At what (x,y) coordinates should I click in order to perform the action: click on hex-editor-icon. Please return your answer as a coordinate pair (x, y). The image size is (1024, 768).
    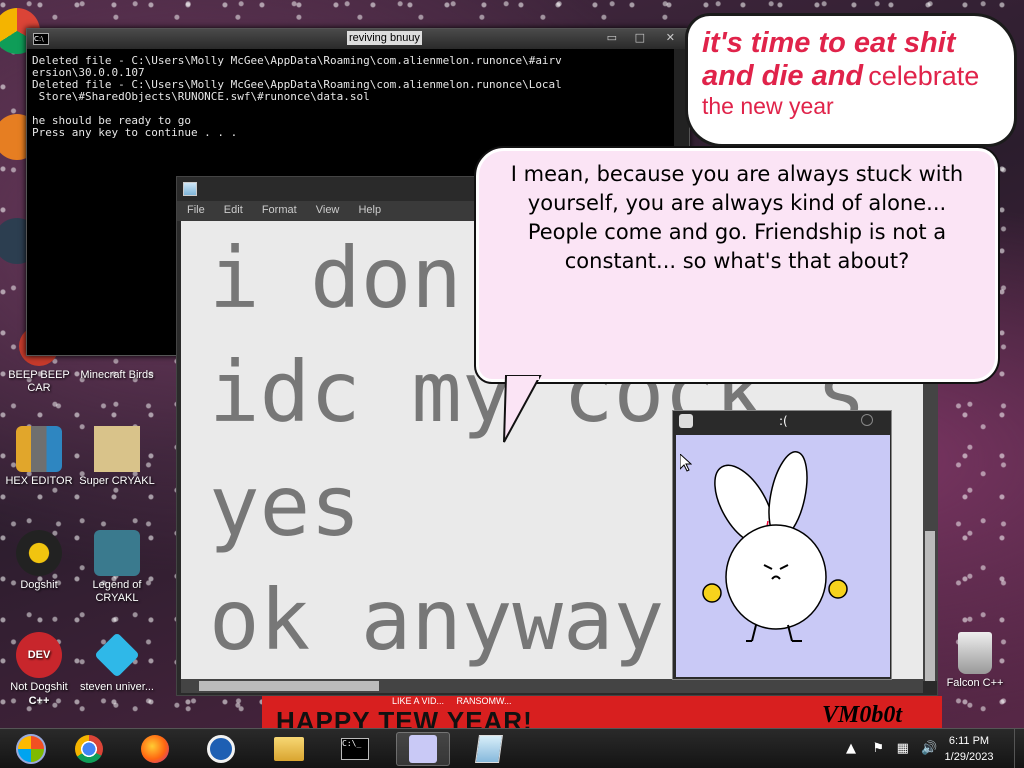
    Looking at the image, I should click on (39, 449).